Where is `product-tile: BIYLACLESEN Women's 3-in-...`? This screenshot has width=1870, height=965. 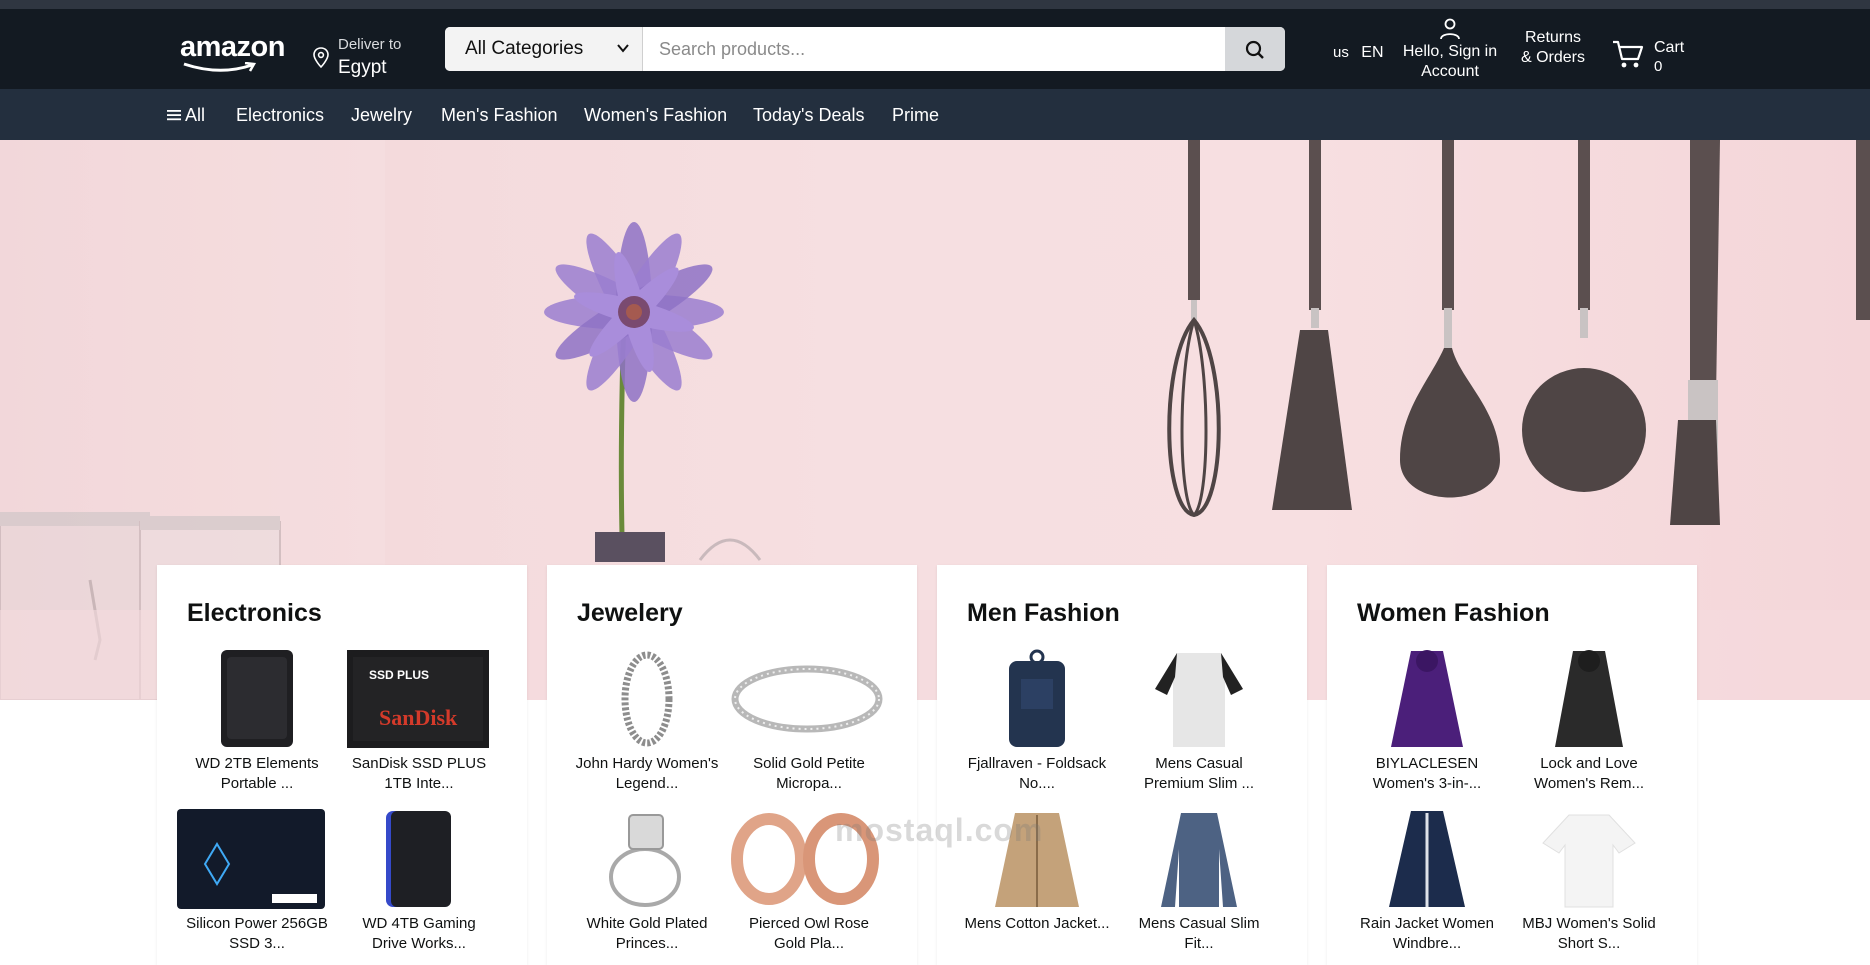
product-tile: BIYLACLESEN Women's 3-in-... is located at coordinates (1427, 721).